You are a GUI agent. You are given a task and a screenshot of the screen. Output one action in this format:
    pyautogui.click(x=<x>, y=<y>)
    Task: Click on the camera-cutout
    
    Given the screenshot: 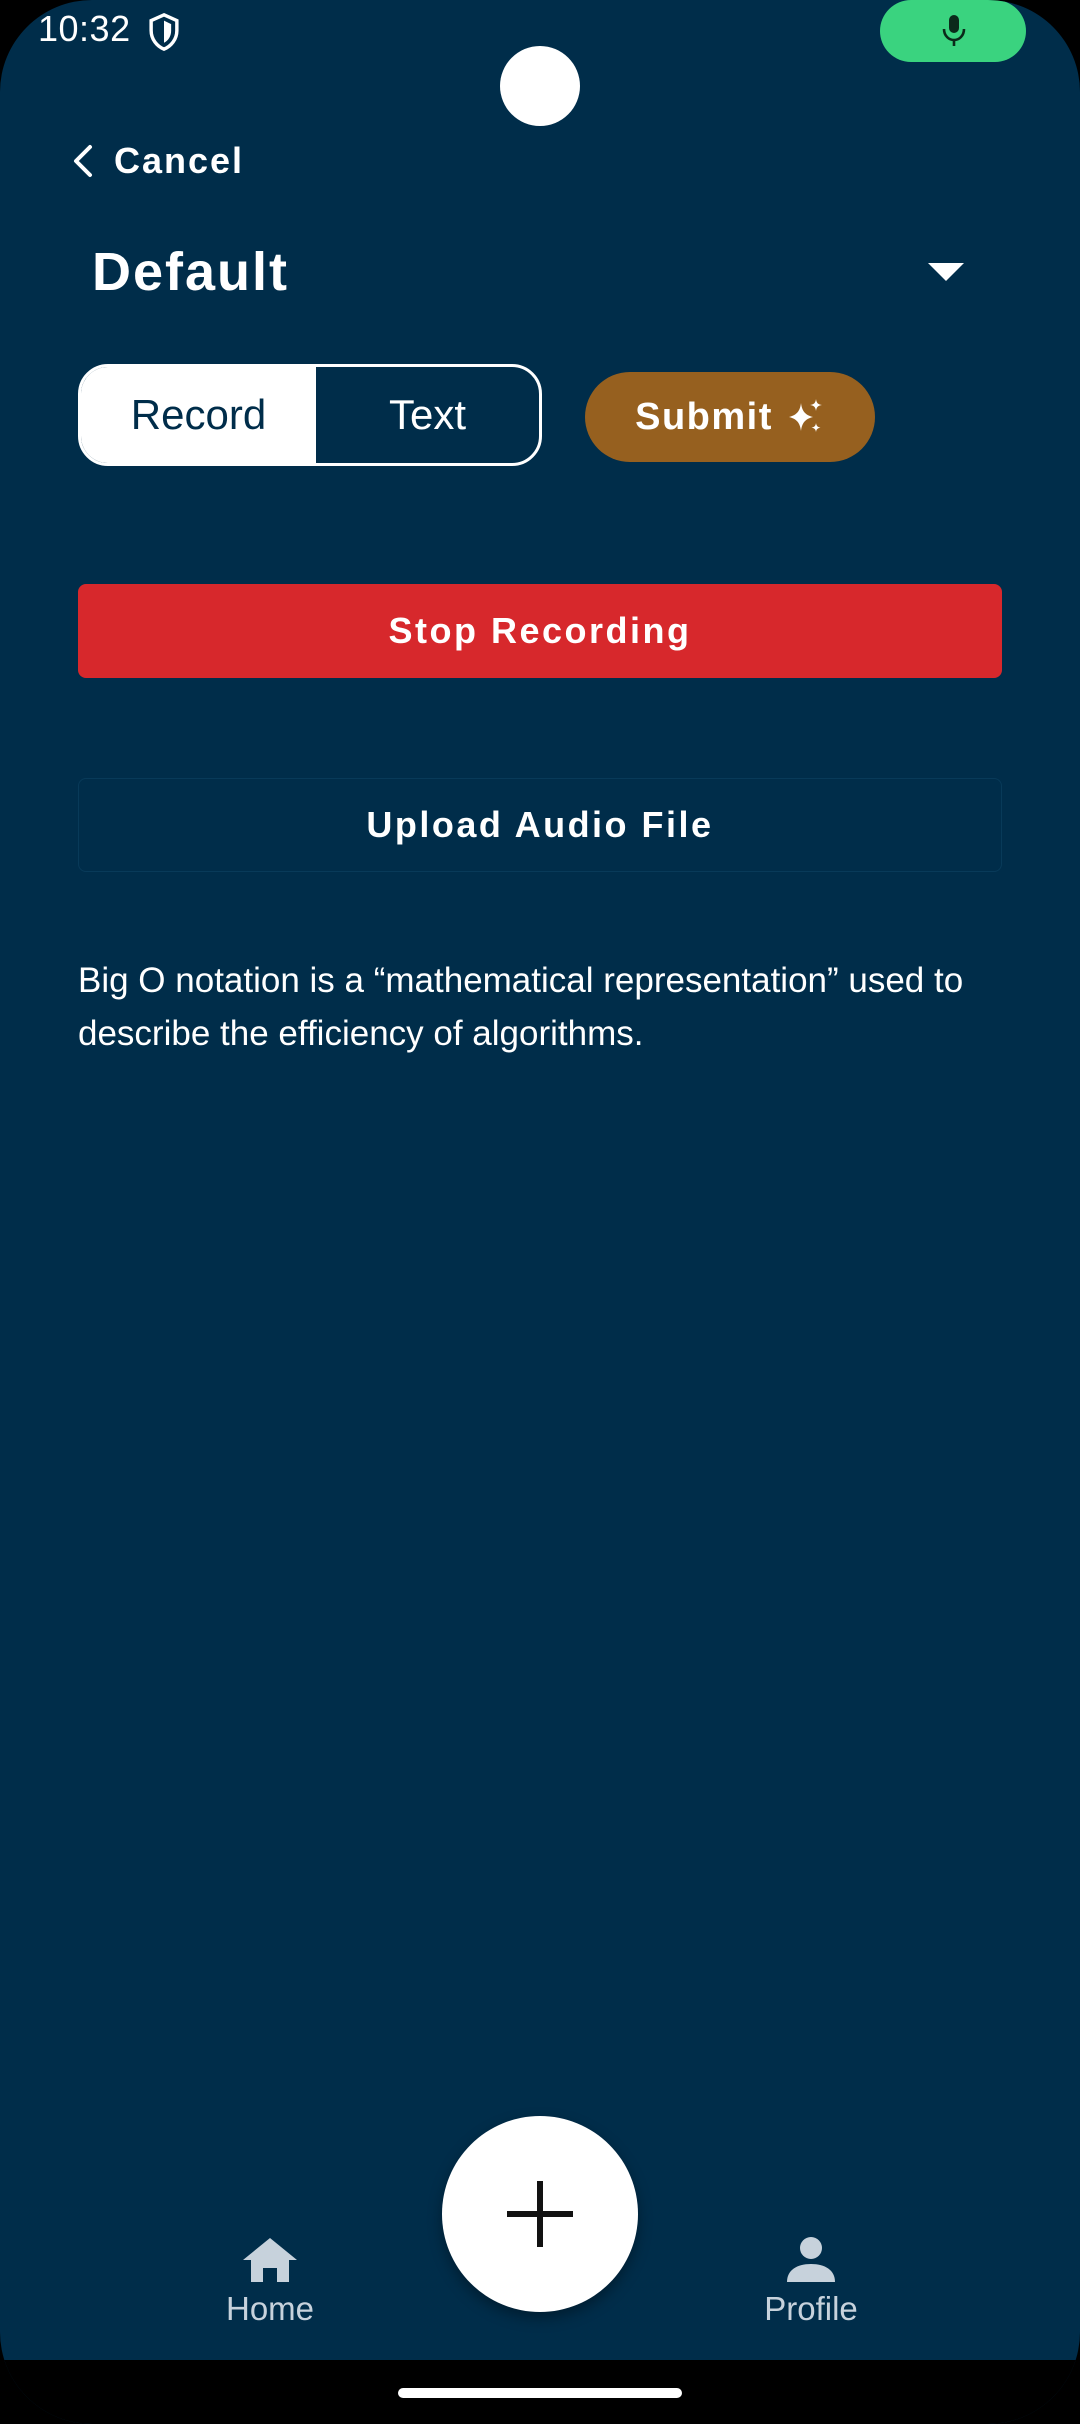 What is the action you would take?
    pyautogui.click(x=540, y=86)
    